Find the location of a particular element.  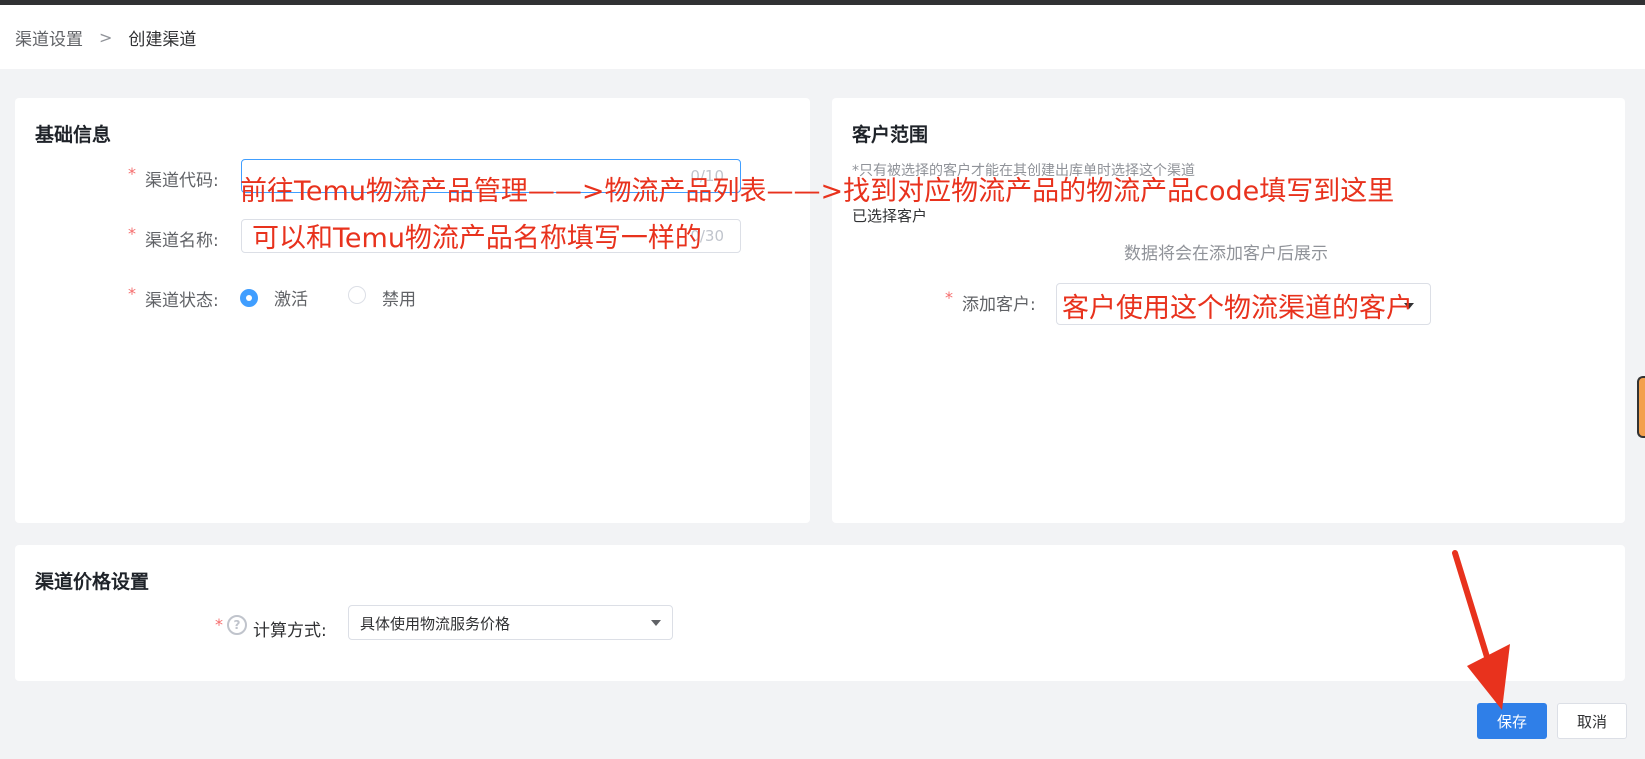

breadcrumb-current: 创建渠道 is located at coordinates (162, 39).